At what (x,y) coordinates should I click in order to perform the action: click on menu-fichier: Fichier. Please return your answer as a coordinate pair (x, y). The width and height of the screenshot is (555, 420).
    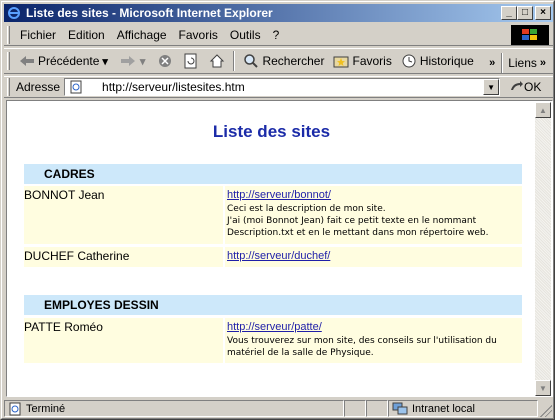
    Looking at the image, I should click on (38, 35).